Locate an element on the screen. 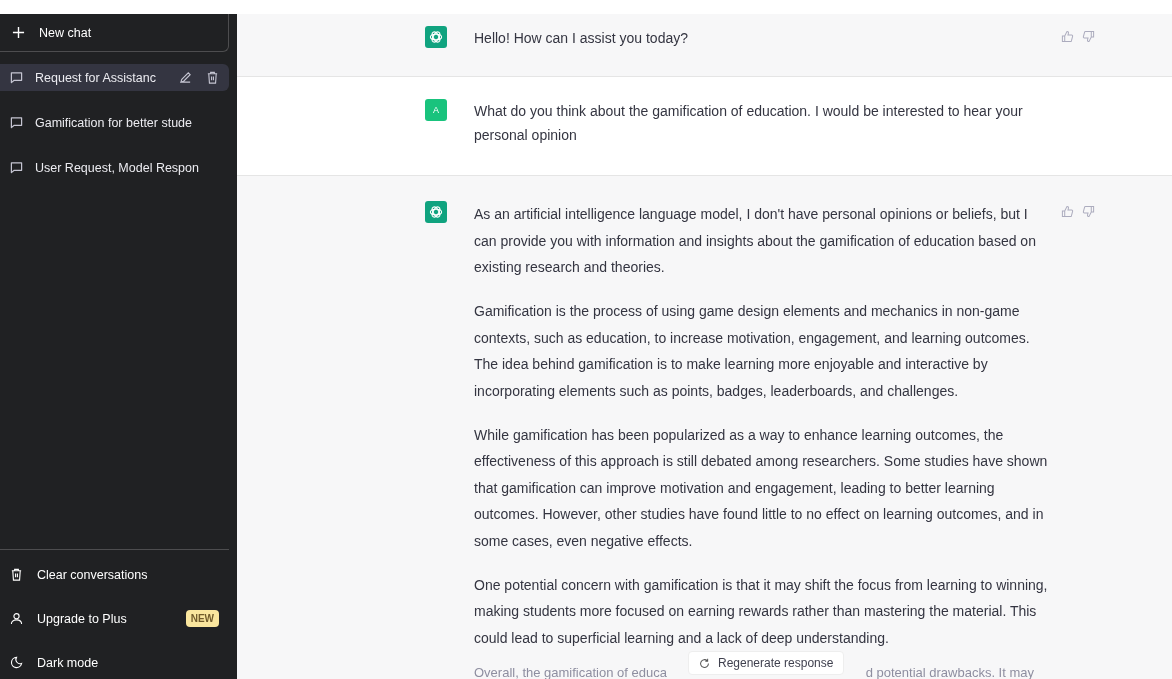 The height and width of the screenshot is (679, 1172). new-chat-button: New chat is located at coordinates (114, 33).